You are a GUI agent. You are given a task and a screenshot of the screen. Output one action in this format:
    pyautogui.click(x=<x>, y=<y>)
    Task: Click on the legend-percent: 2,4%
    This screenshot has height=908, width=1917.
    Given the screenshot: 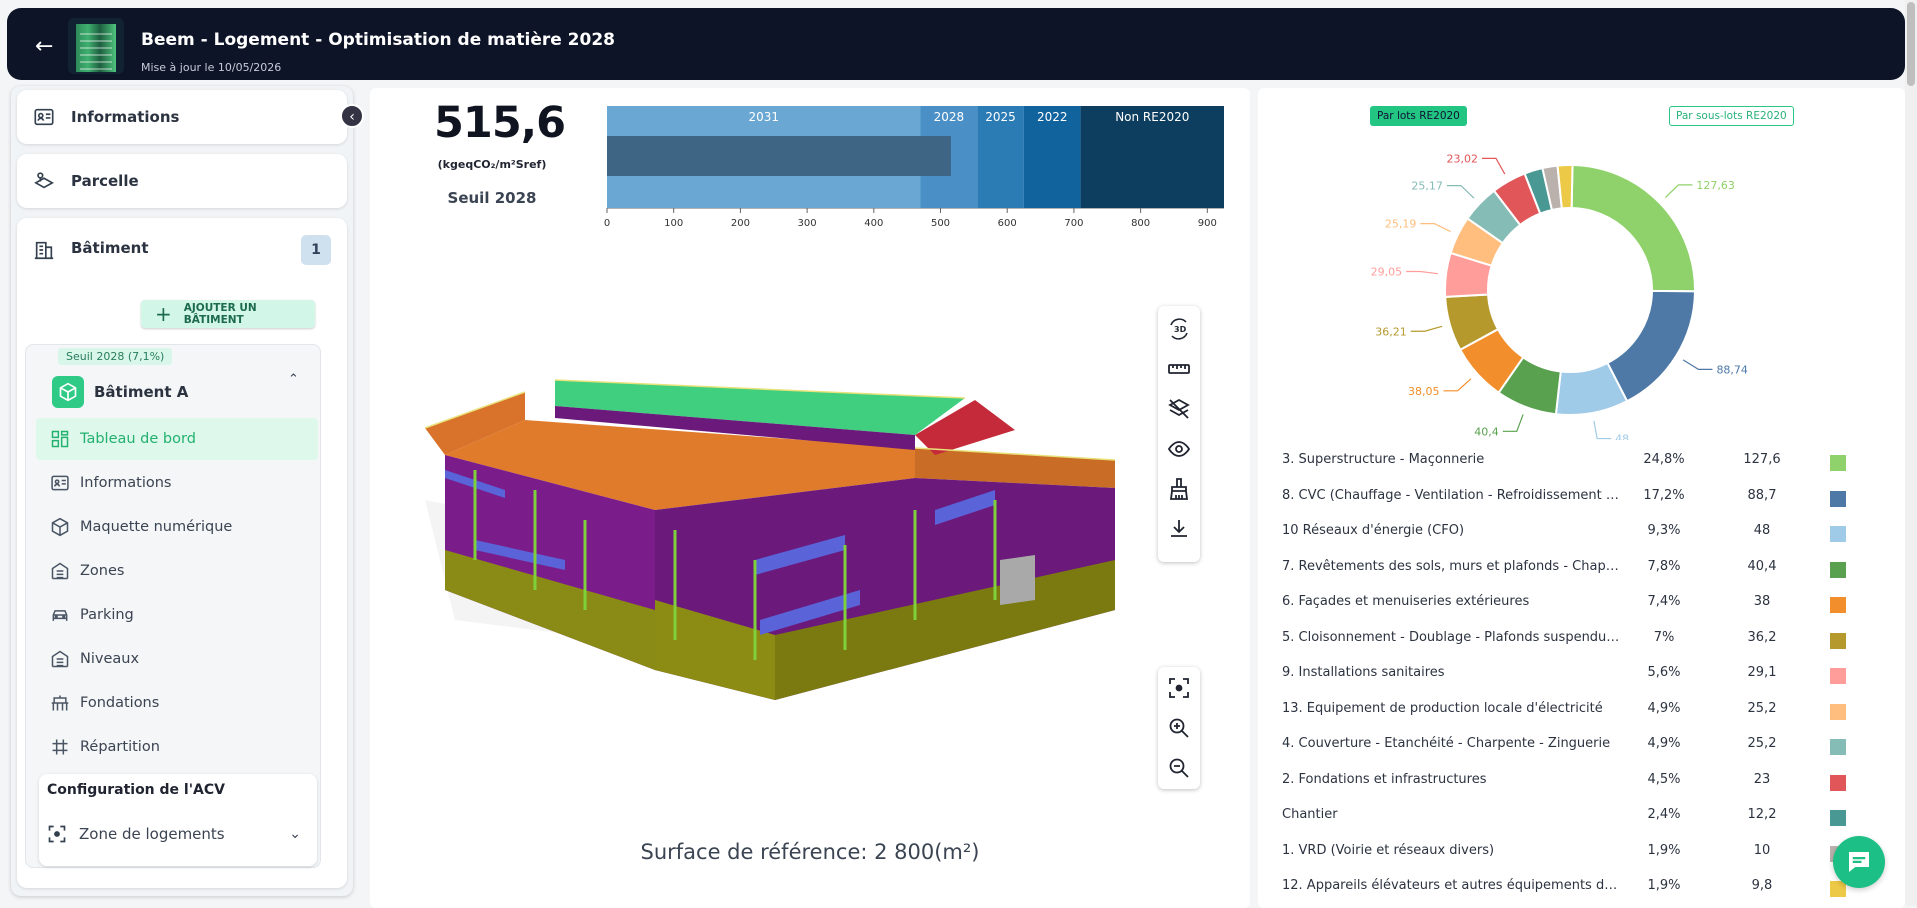 What is the action you would take?
    pyautogui.click(x=1664, y=814)
    